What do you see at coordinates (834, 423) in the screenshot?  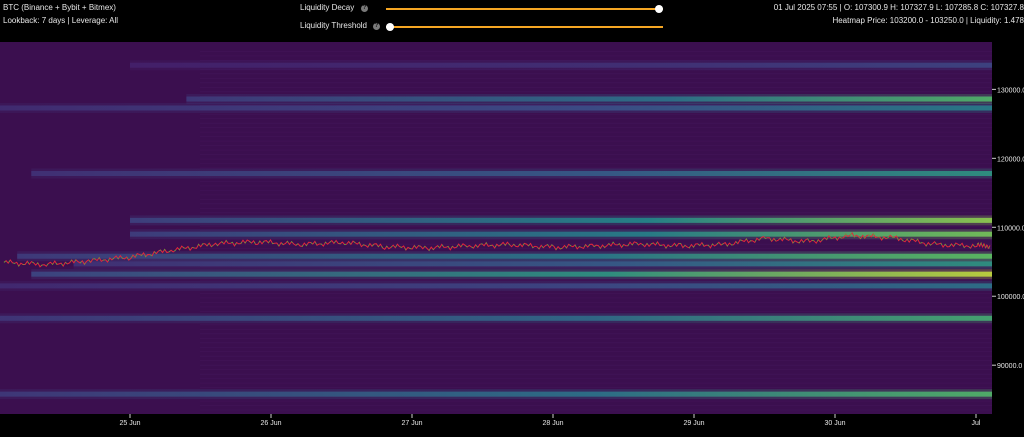 I see `time-axis-label: 30 Jun` at bounding box center [834, 423].